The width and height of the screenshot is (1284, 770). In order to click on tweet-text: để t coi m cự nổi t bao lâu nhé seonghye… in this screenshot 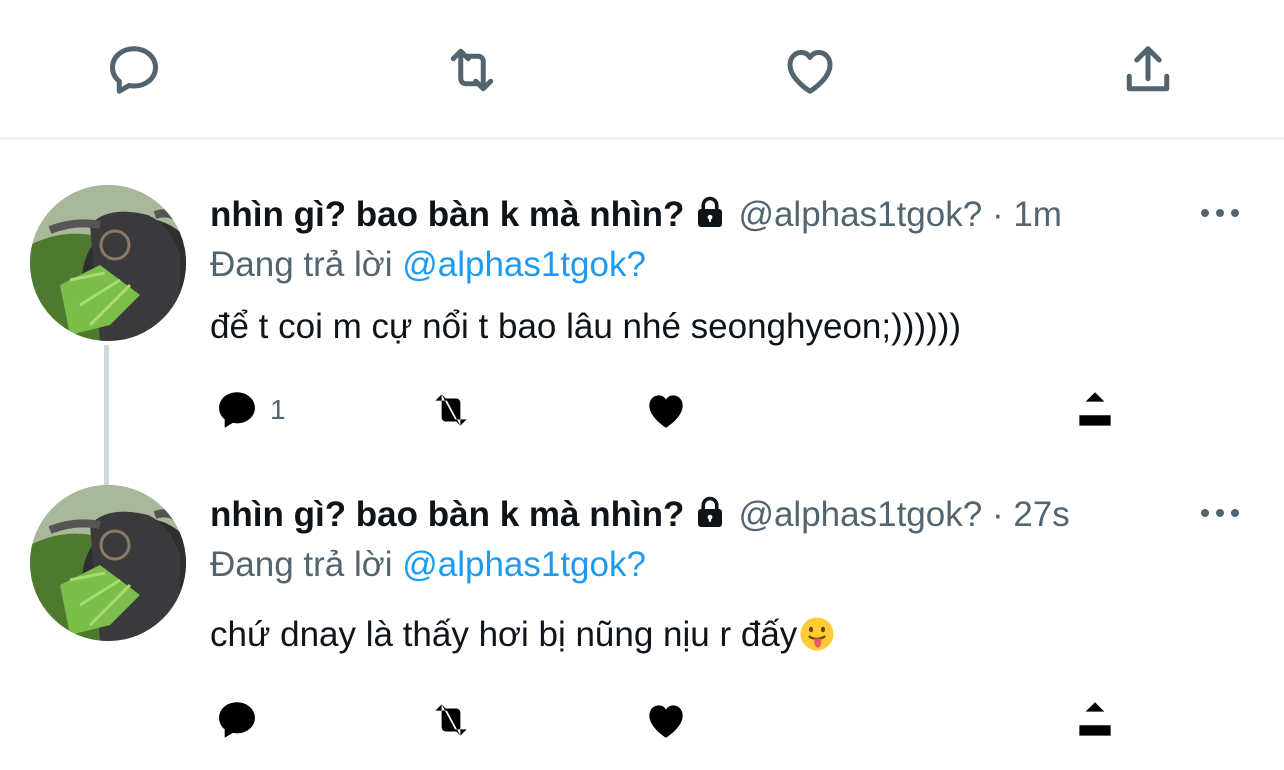, I will do `click(586, 326)`.